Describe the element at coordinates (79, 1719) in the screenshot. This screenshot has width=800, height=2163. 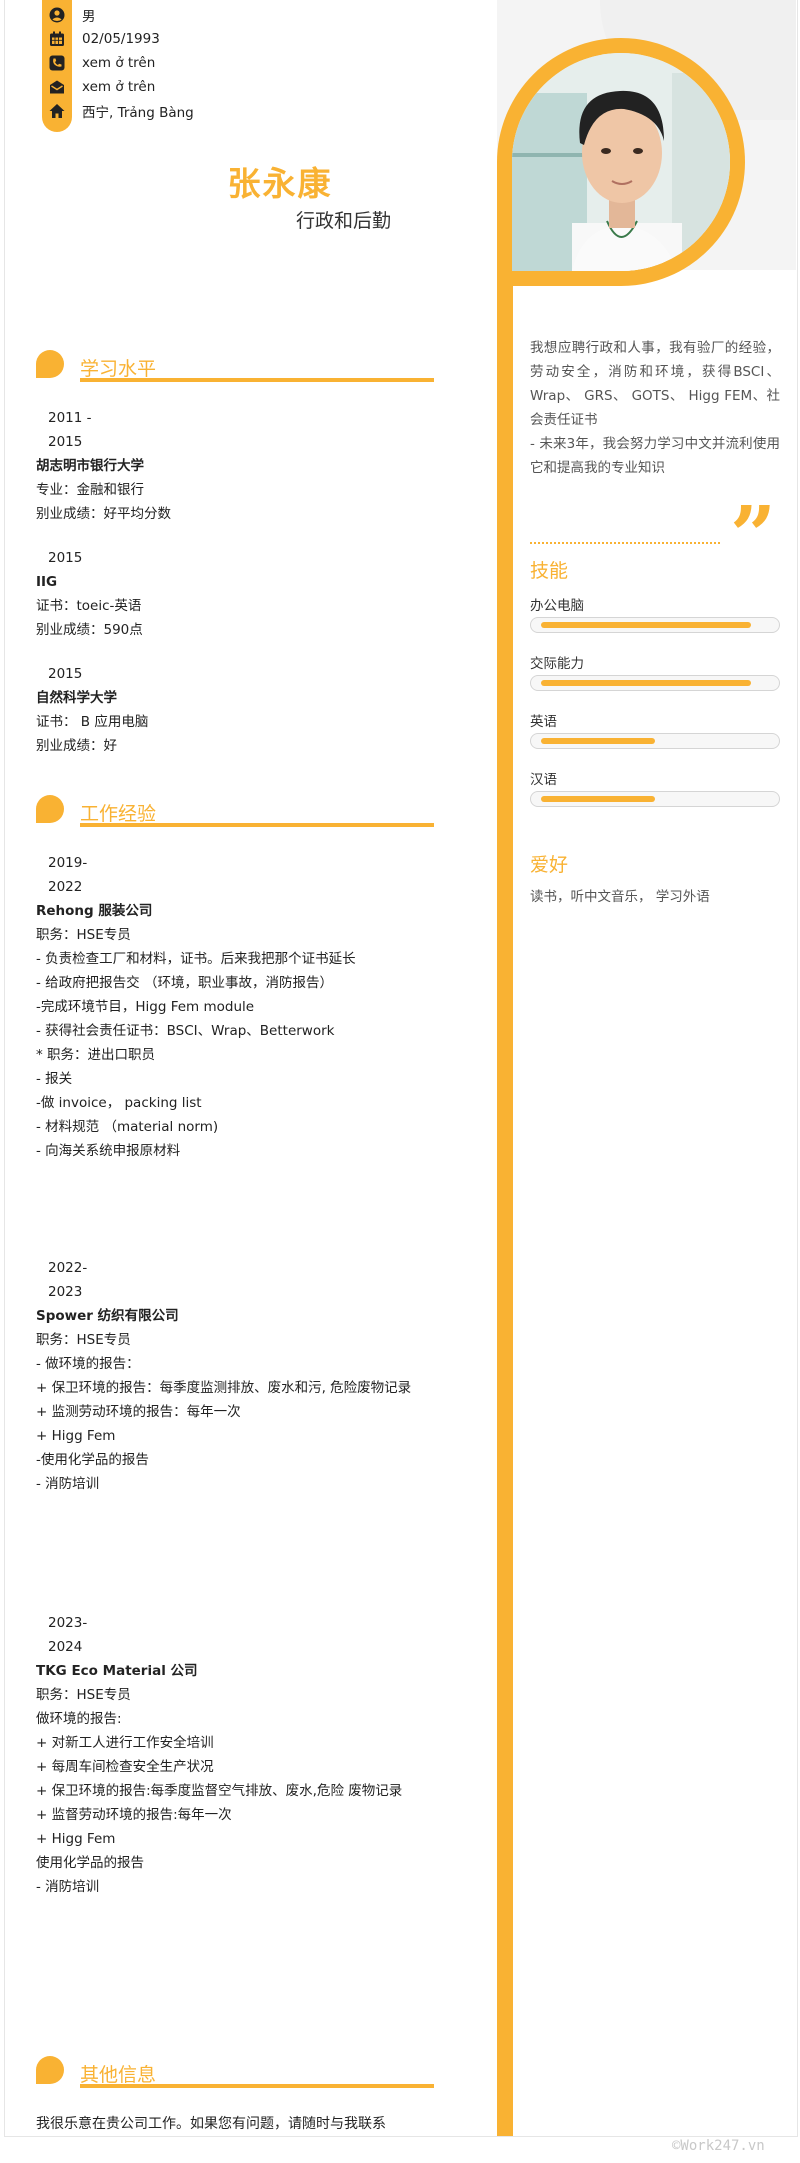
I see `work-line: 做环境的报告:` at that location.